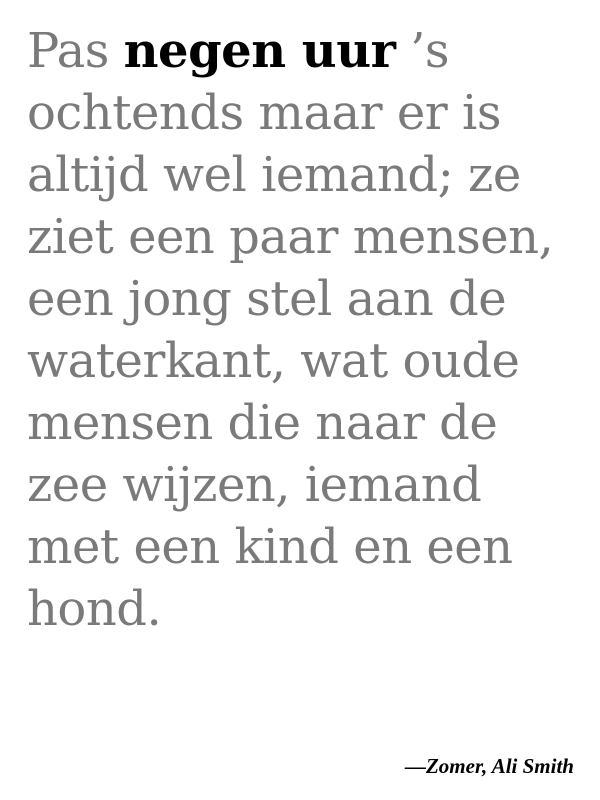 This screenshot has height=800, width=600. I want to click on quote-line: mensen die naar de, so click(262, 423).